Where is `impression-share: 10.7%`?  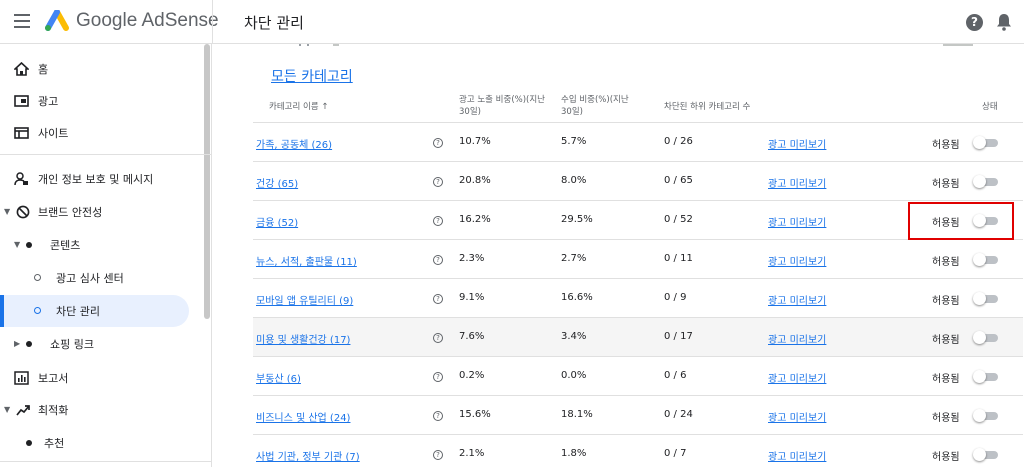 impression-share: 10.7% is located at coordinates (475, 141).